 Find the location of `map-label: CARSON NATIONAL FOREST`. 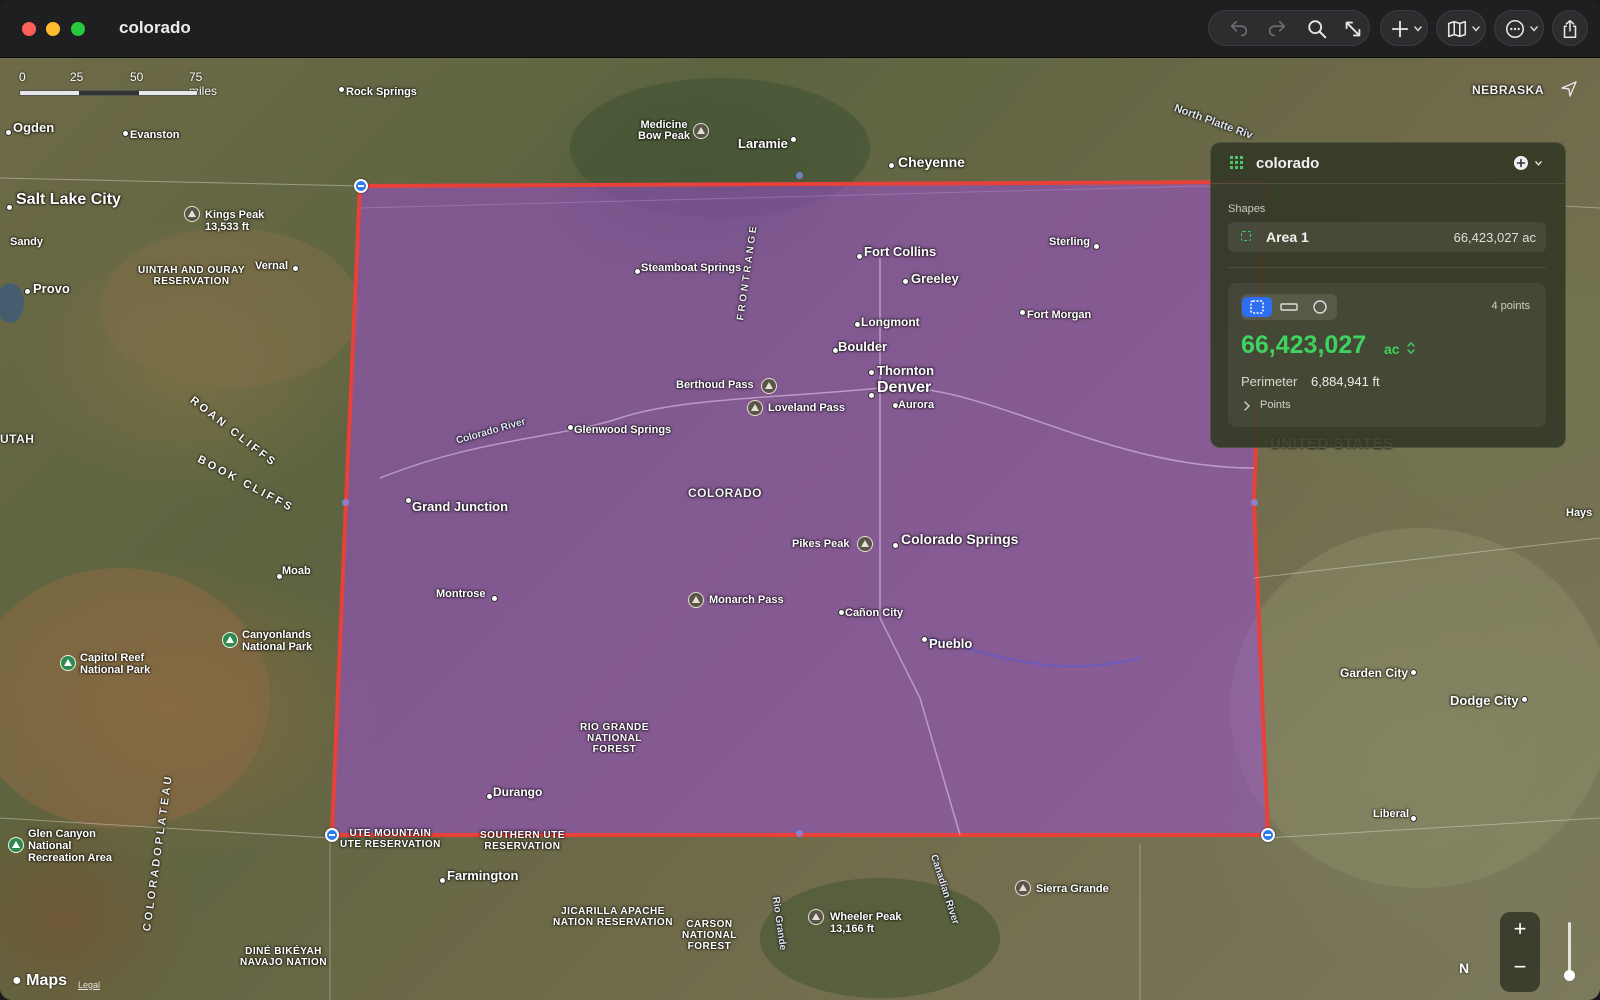

map-label: CARSON NATIONAL FOREST is located at coordinates (709, 935).